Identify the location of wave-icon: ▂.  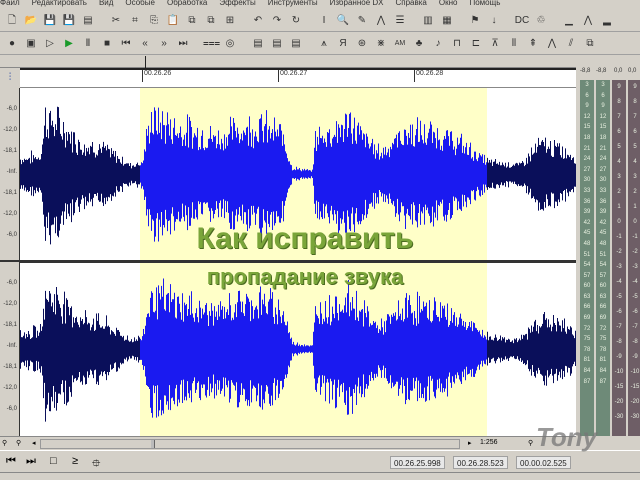
(607, 21).